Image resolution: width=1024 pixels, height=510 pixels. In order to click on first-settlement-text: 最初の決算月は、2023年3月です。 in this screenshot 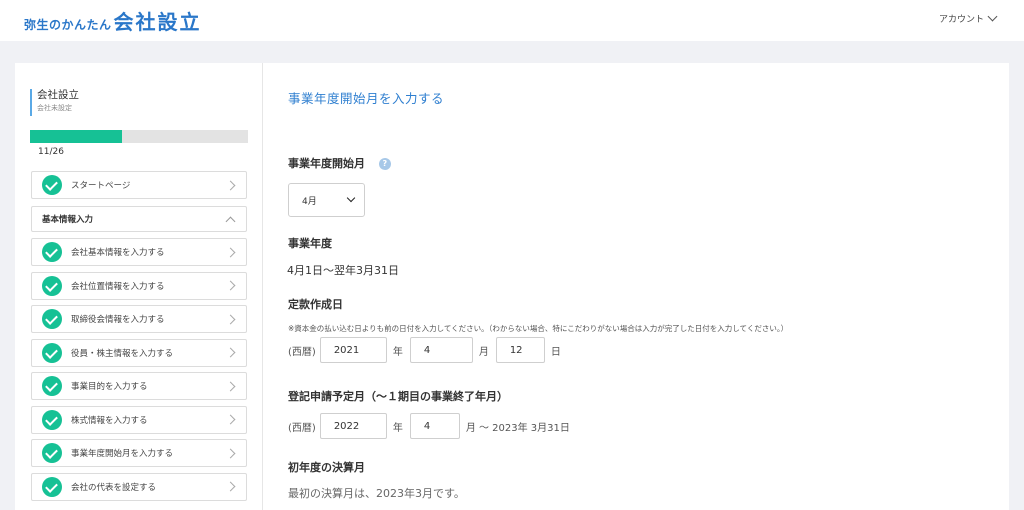, I will do `click(376, 493)`.